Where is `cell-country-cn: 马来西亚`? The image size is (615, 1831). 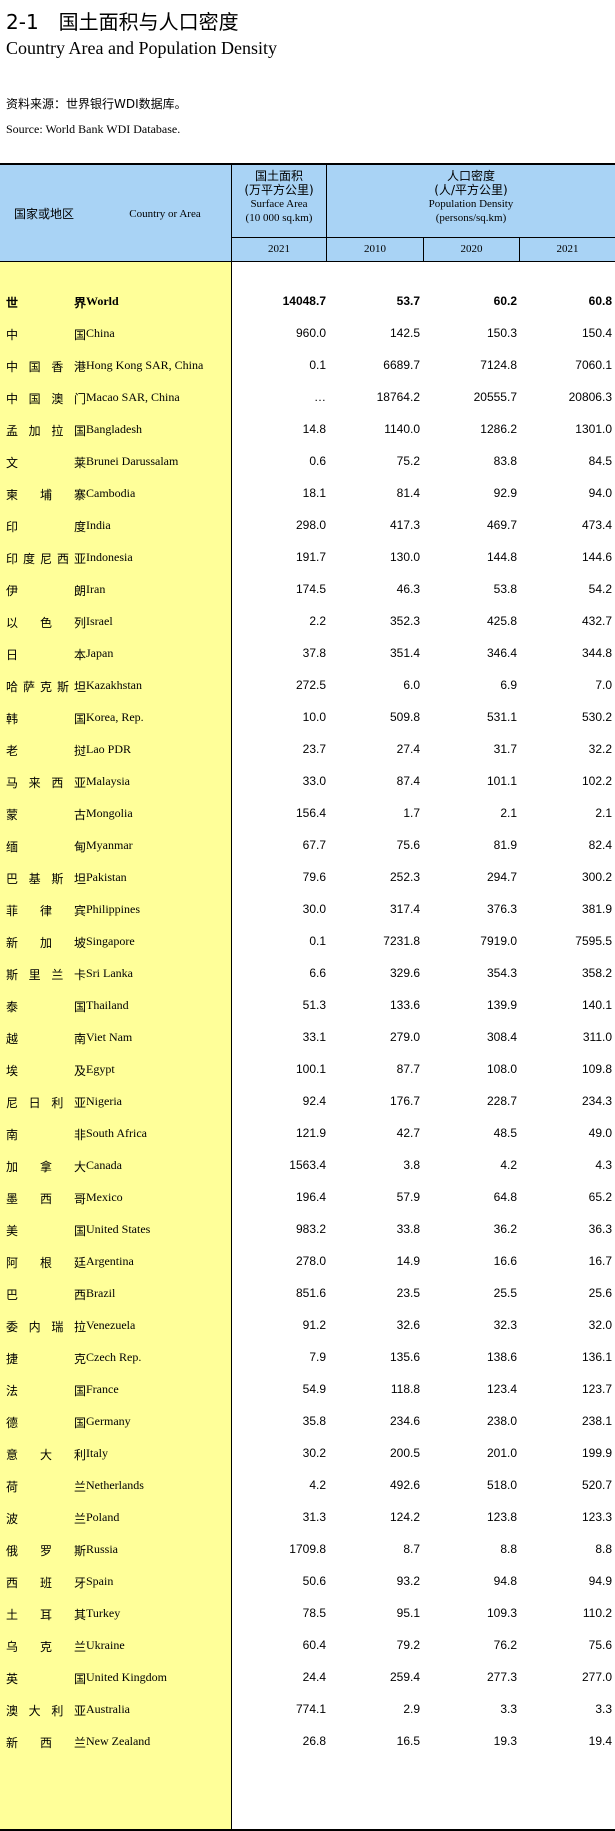 cell-country-cn: 马来西亚 is located at coordinates (46, 783).